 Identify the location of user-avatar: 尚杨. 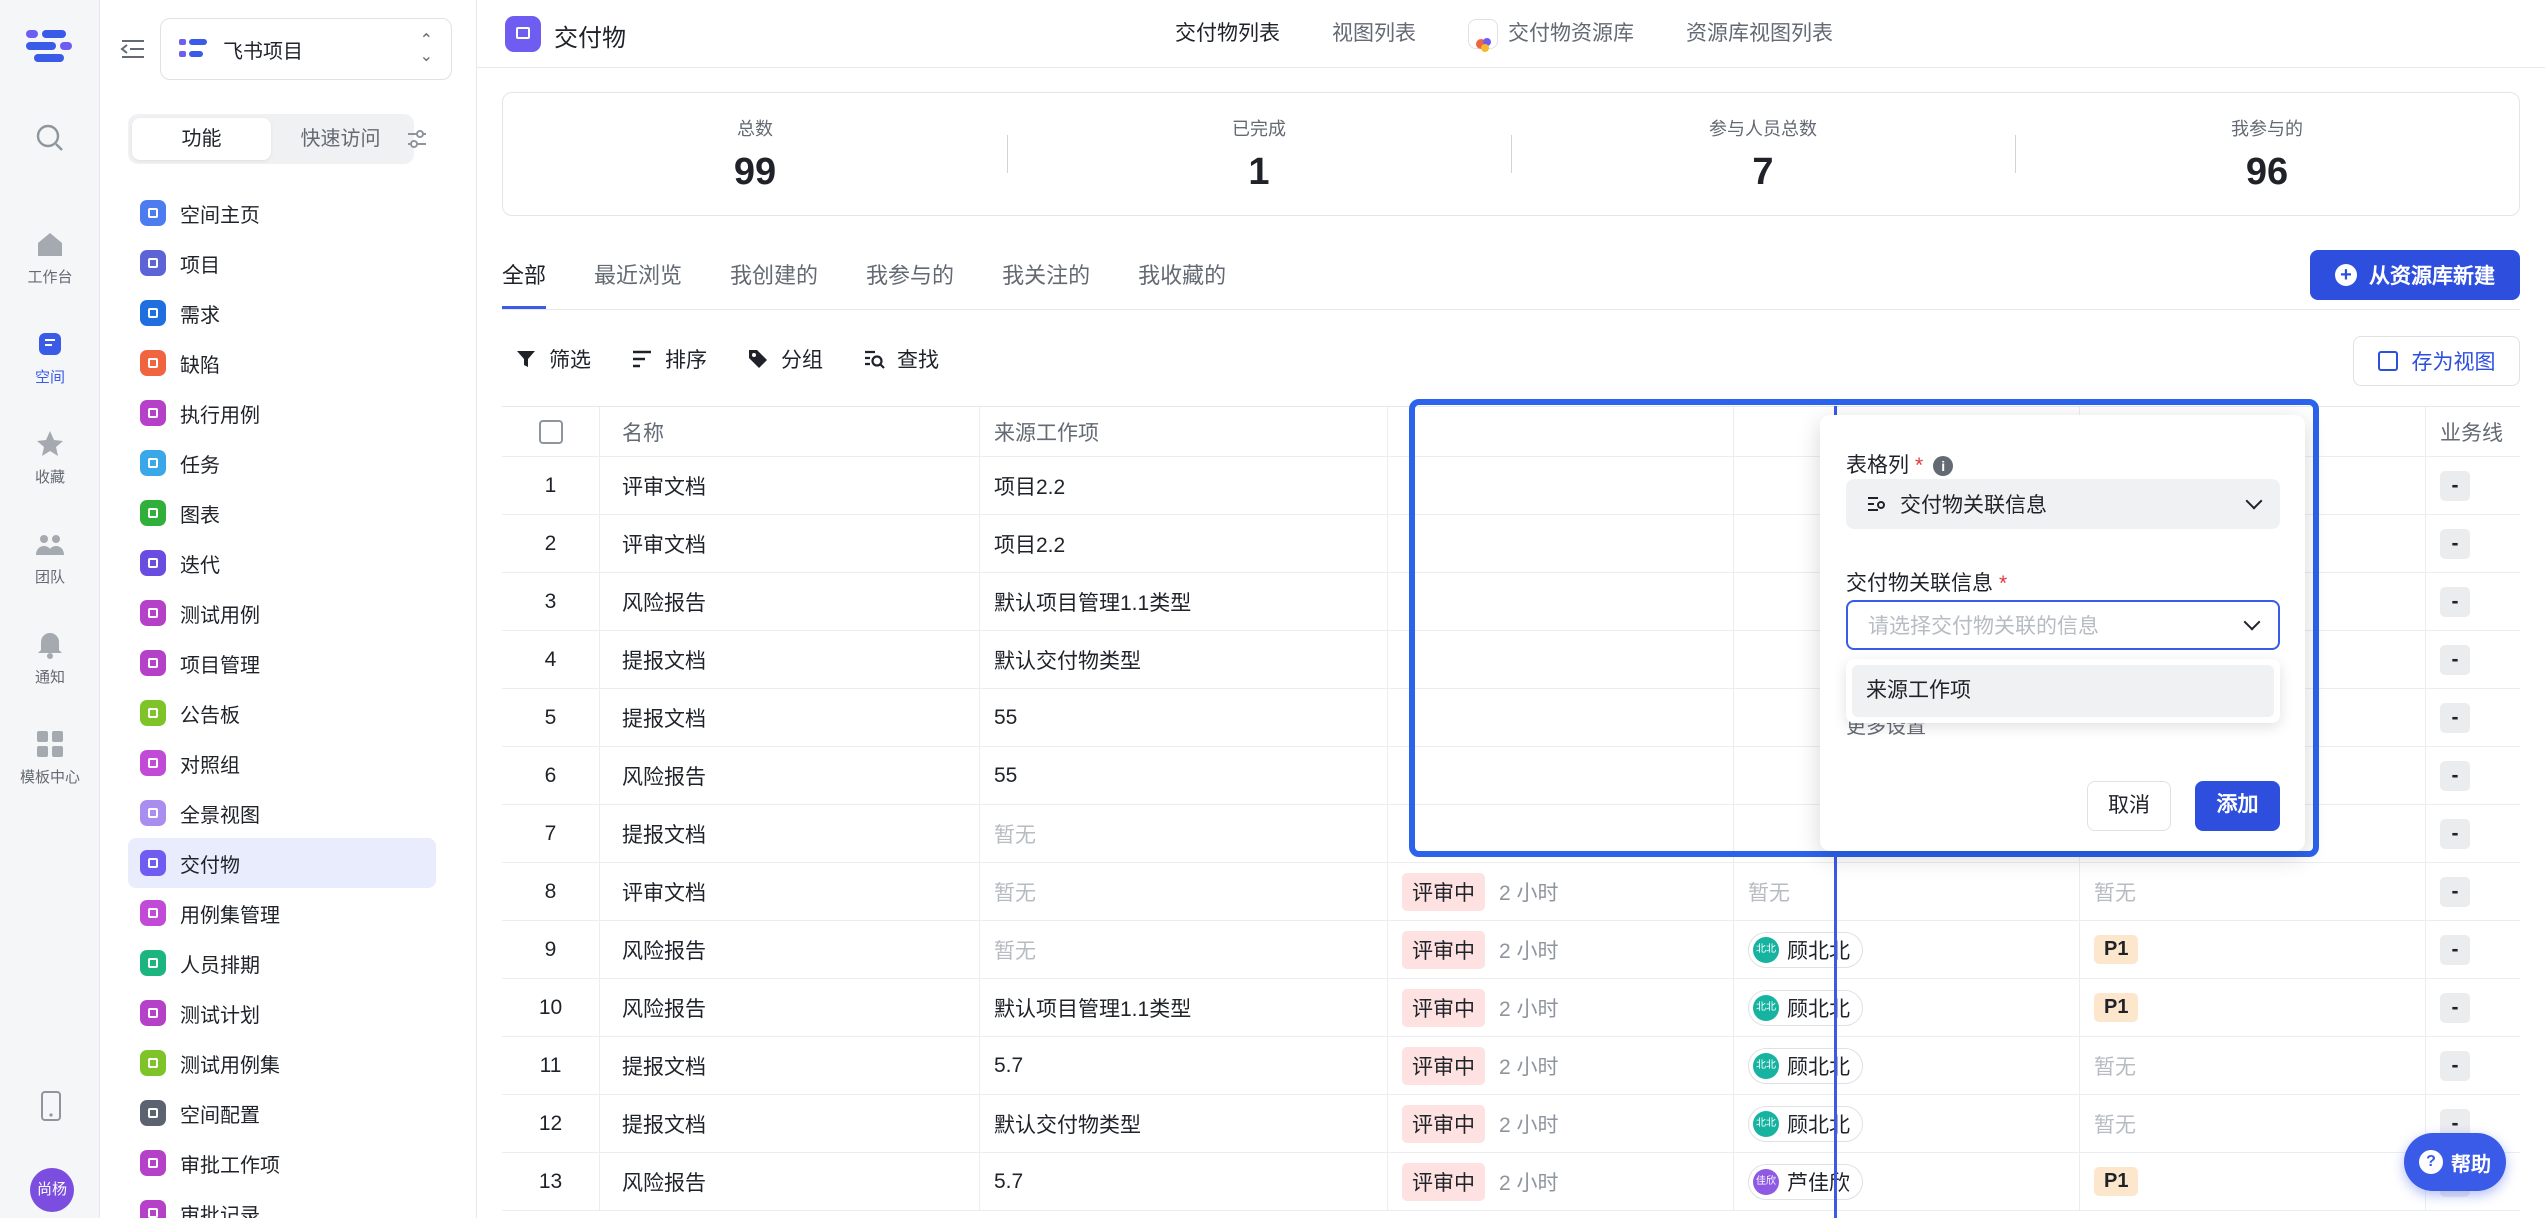
(52, 1190).